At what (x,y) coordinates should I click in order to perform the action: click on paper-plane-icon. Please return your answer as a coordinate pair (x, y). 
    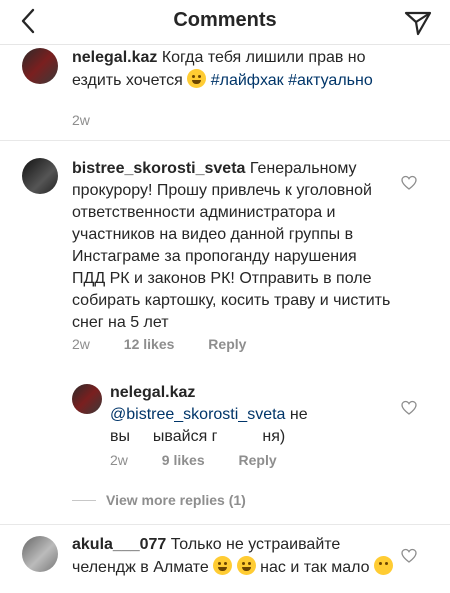
    Looking at the image, I should click on (418, 22).